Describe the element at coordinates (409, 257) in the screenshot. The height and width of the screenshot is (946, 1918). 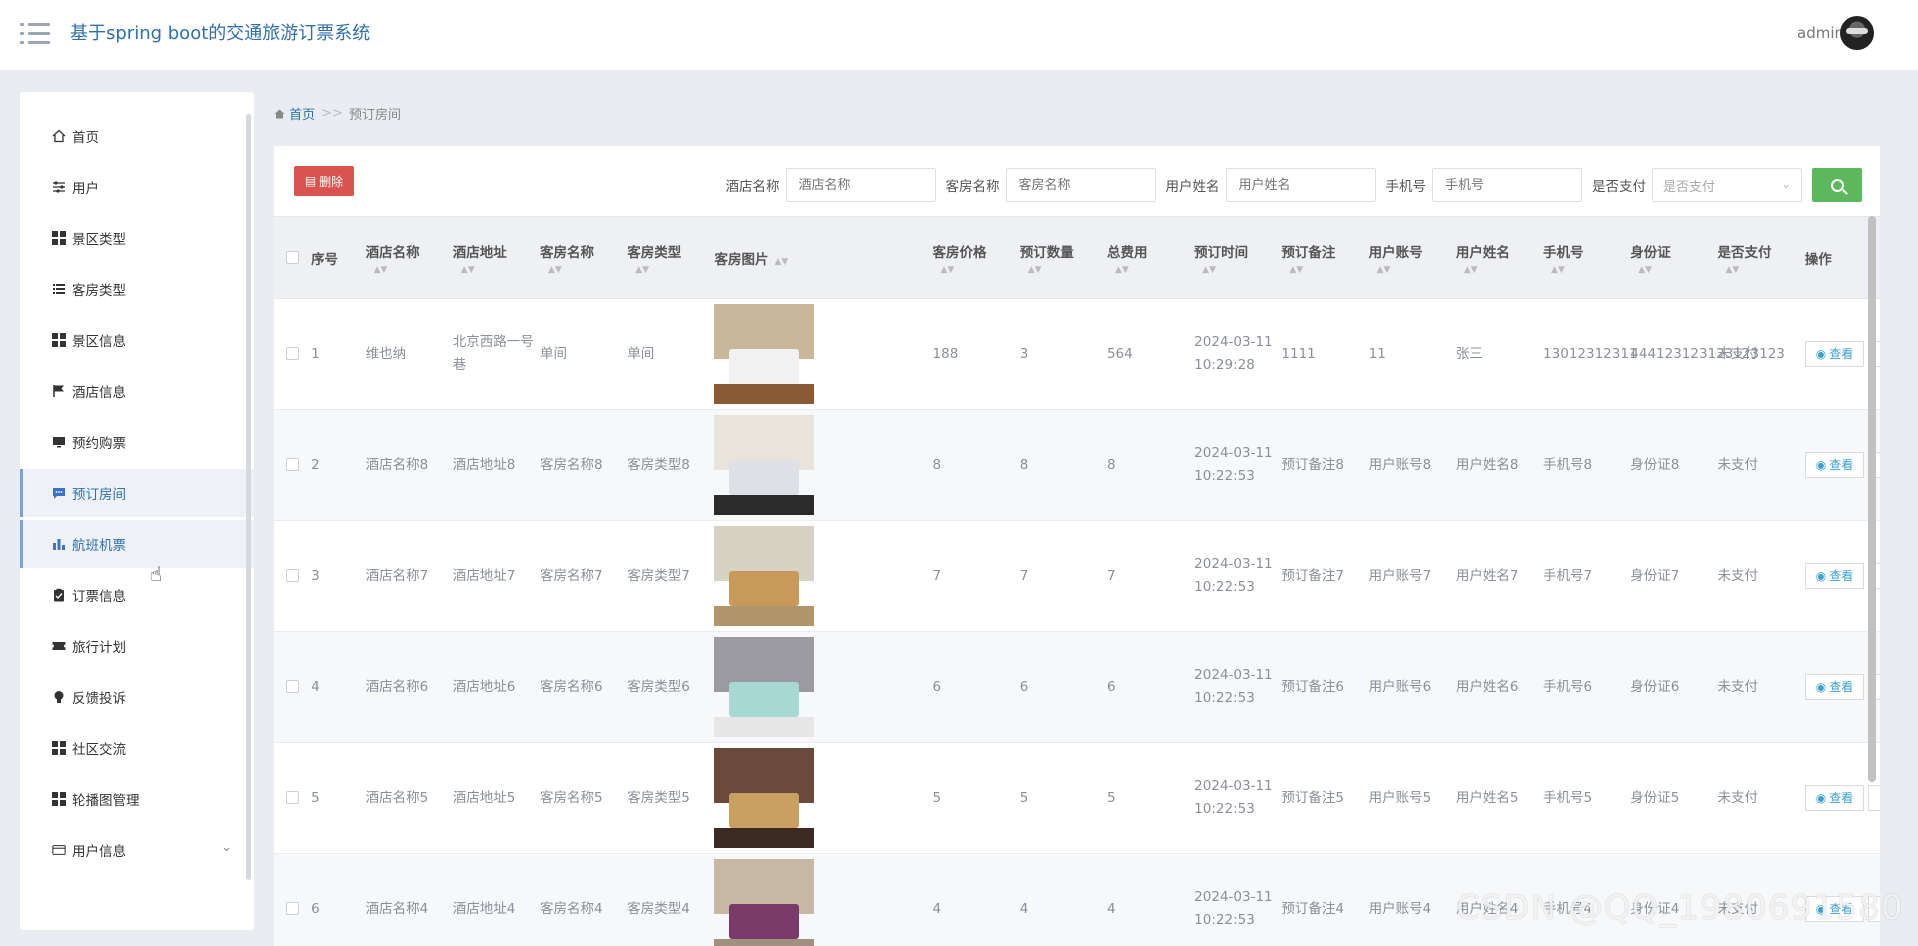
I see `col-header: 酒店名称 ▲▼` at that location.